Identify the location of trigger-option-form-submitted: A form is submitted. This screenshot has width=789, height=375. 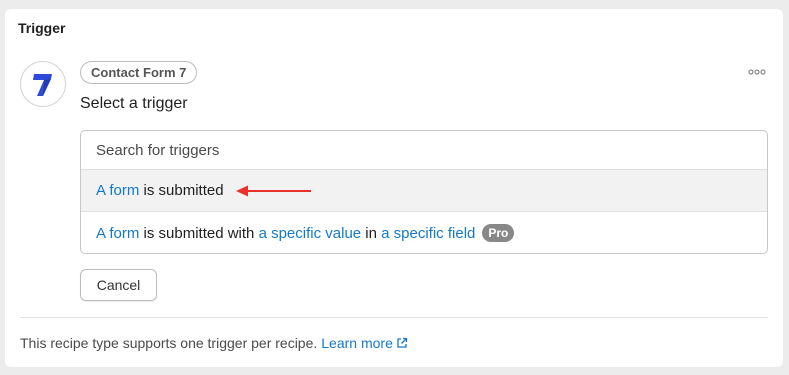
(424, 191).